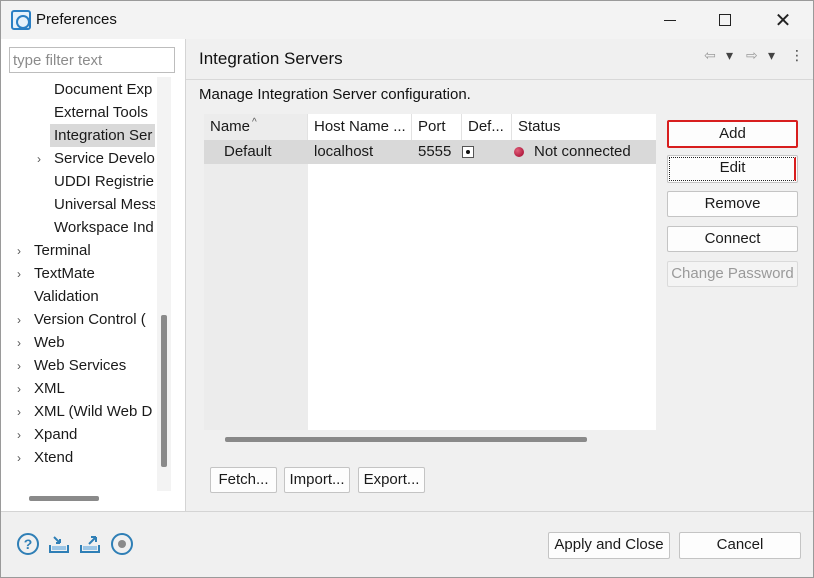 This screenshot has width=814, height=578. I want to click on maximize-icon, so click(725, 20).